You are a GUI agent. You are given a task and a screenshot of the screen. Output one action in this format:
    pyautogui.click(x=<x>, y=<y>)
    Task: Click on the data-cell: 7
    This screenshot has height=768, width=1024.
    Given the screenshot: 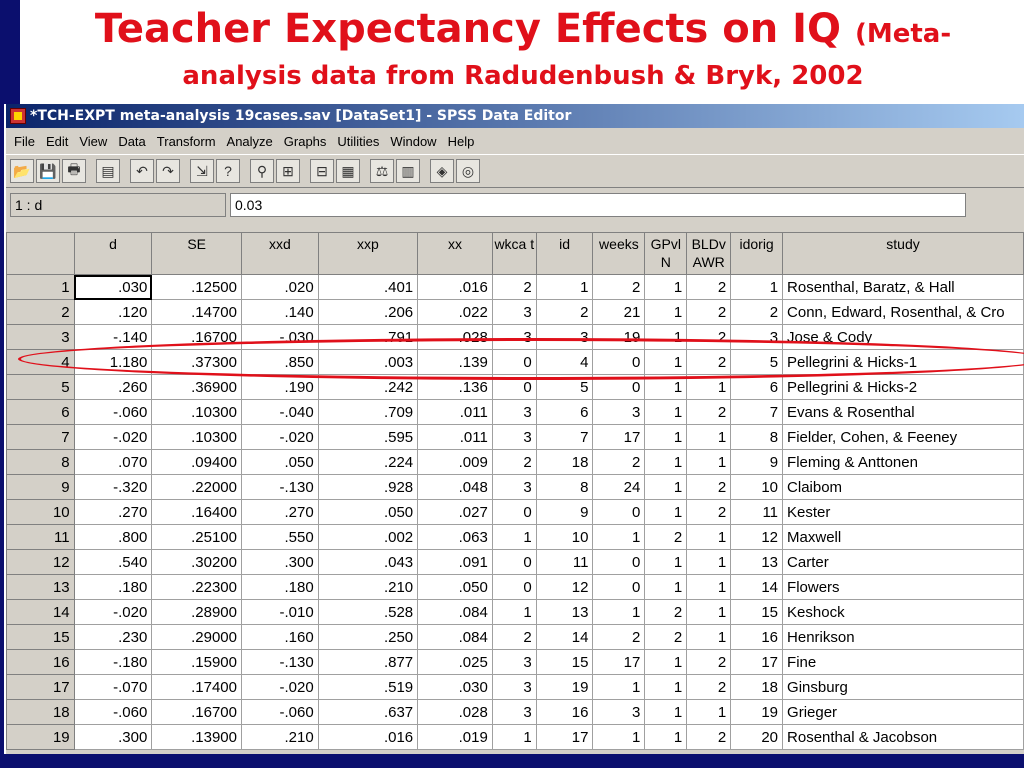 What is the action you would take?
    pyautogui.click(x=564, y=437)
    